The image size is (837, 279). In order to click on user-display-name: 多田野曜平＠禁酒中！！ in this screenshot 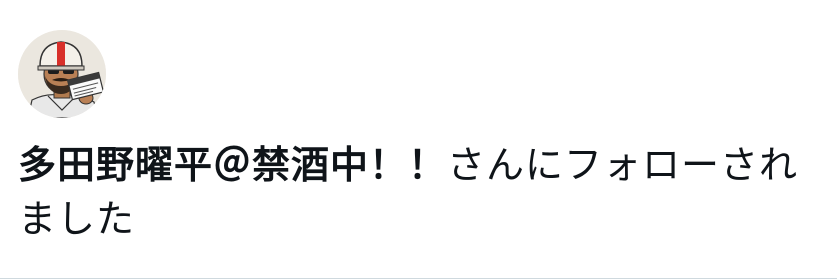, I will do `click(232, 165)`.